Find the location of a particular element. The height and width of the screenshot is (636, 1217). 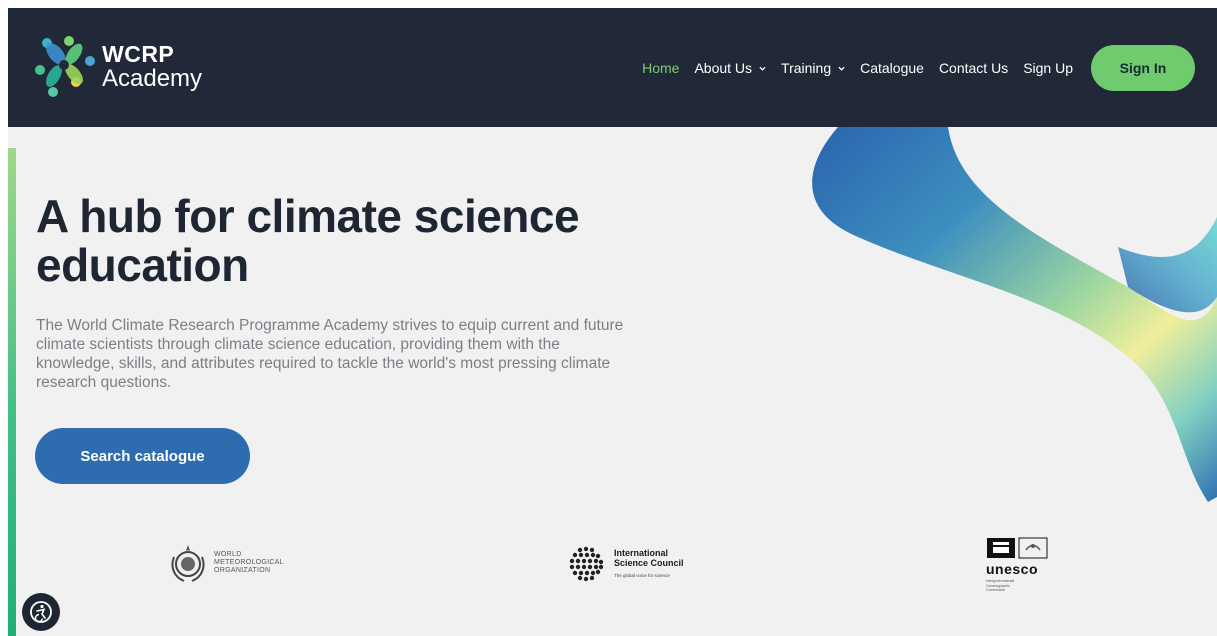

isc-line-1: International is located at coordinates (641, 552).